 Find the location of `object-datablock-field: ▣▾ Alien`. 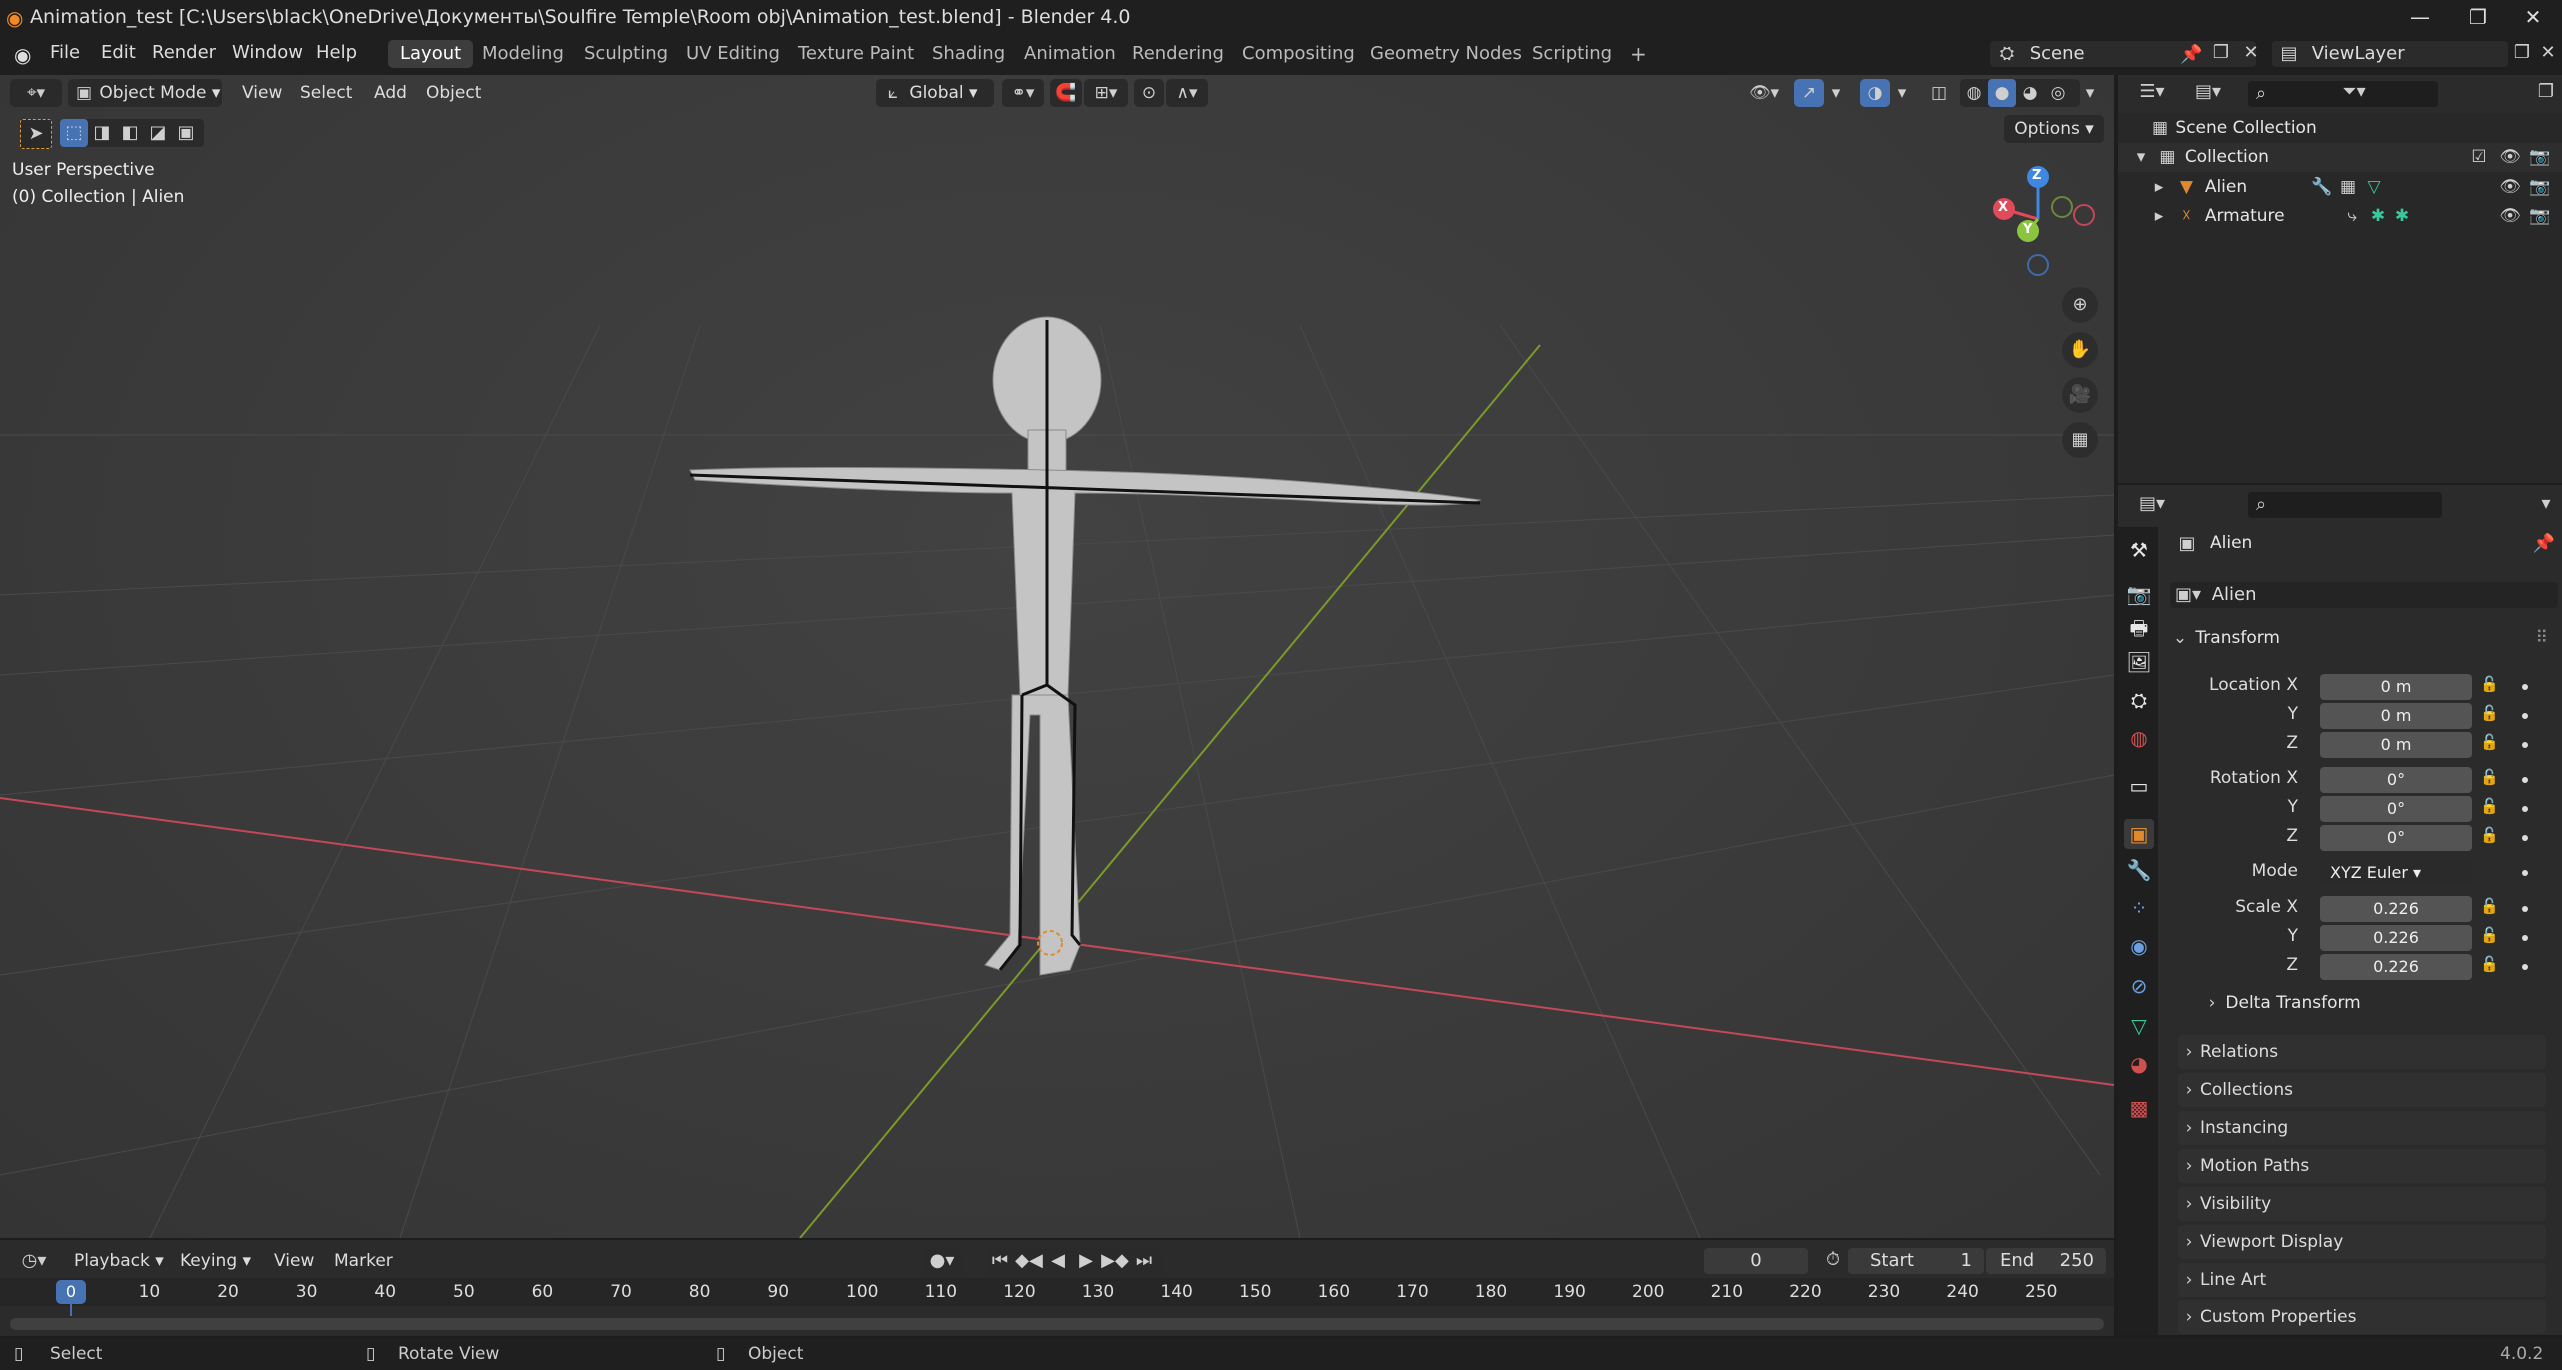

object-datablock-field: ▣▾ Alien is located at coordinates (2364, 595).